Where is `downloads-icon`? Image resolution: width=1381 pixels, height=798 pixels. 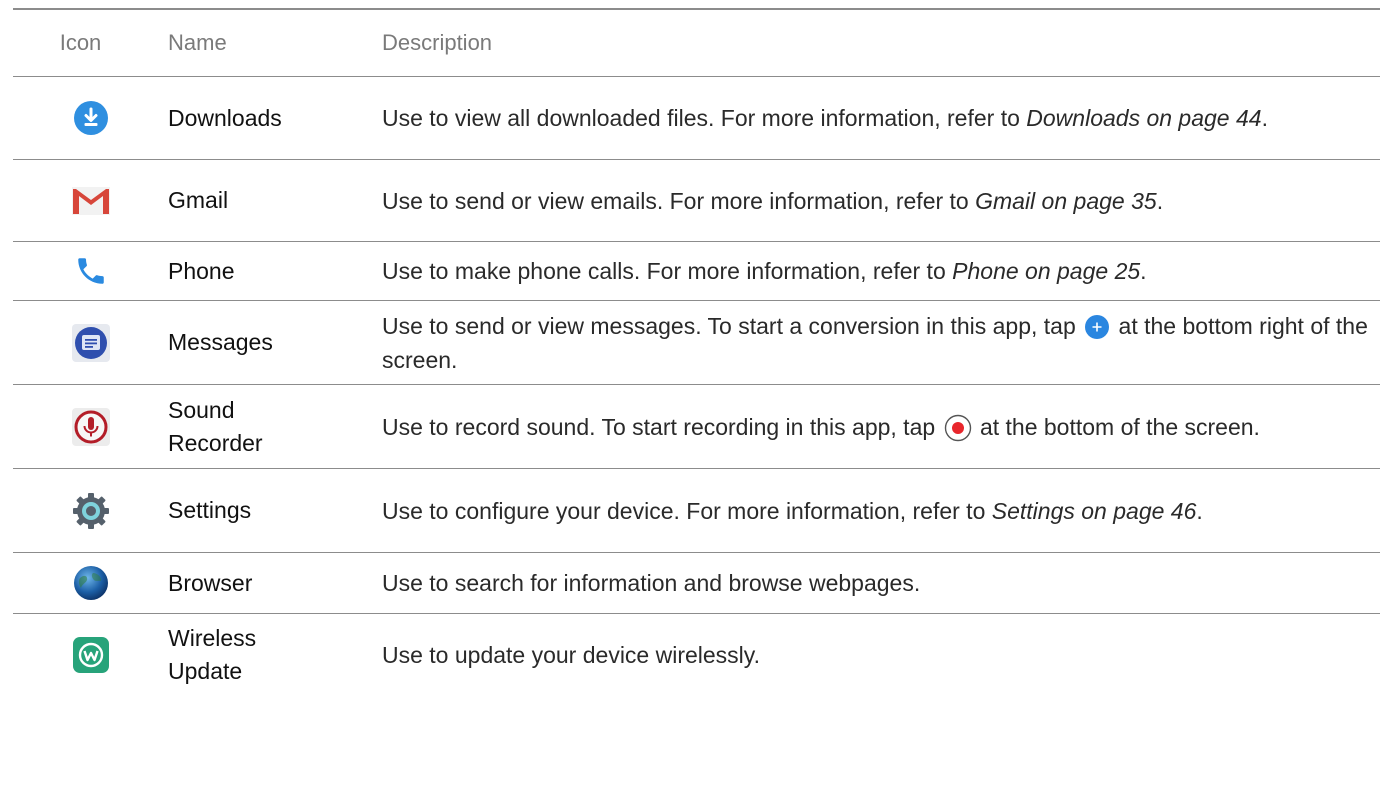
downloads-icon is located at coordinates (90, 118).